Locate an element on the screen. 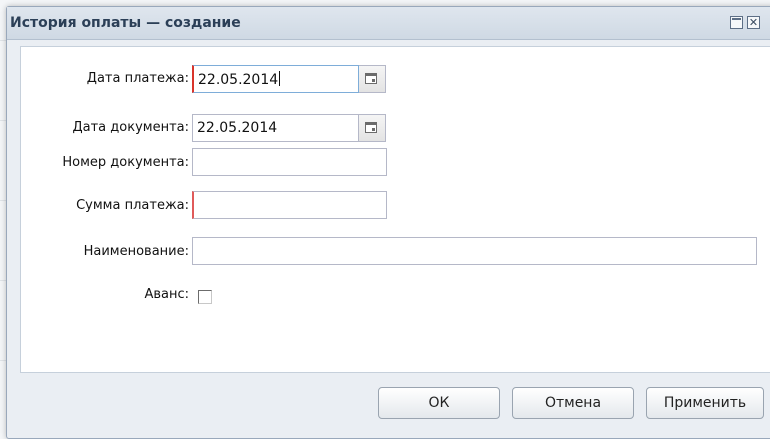 This screenshot has height=439, width=770. payment-date-label: Дата платежа: is located at coordinates (137, 78).